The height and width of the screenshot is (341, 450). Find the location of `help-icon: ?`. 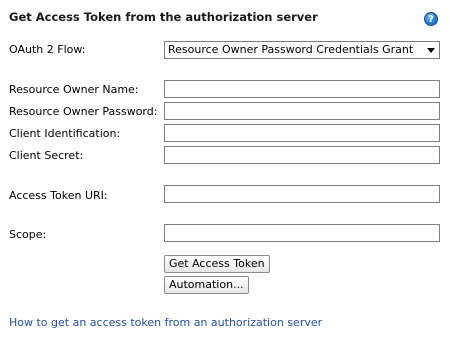

help-icon: ? is located at coordinates (431, 19).